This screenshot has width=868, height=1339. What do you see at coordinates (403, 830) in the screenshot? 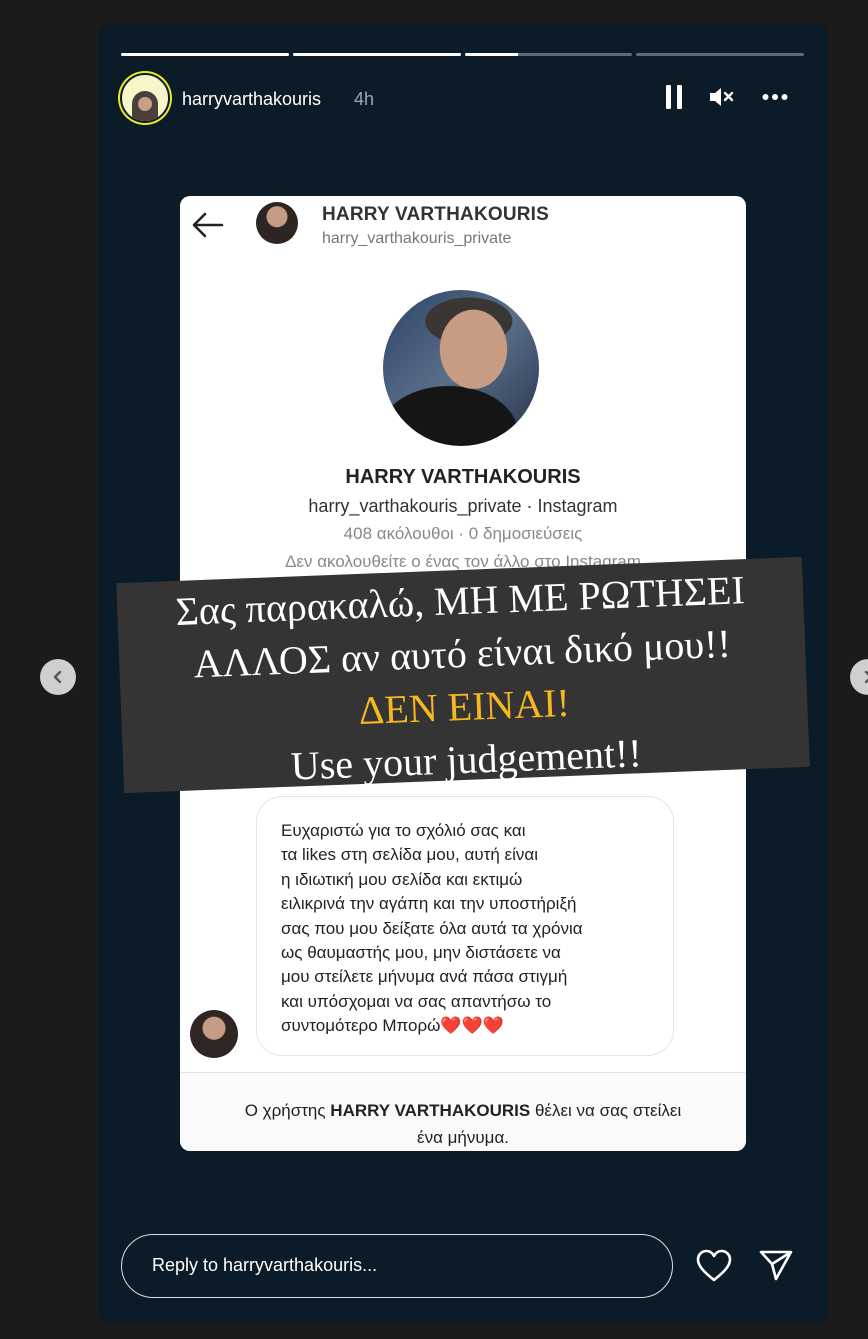
I see `message-line: Ευχαριστώ για το σχόλιό σας και` at bounding box center [403, 830].